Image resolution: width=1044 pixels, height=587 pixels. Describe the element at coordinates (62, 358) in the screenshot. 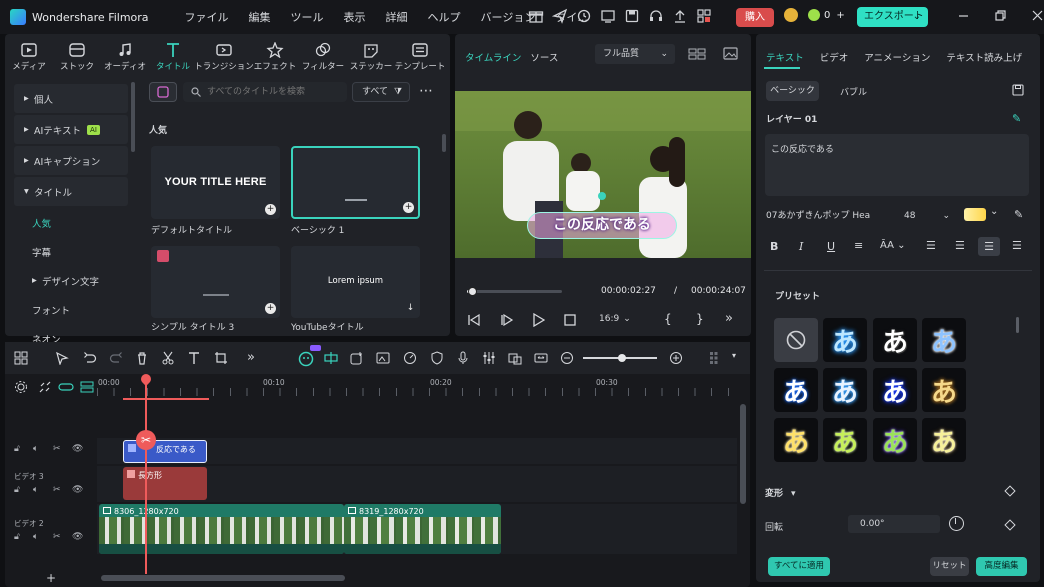

I see `select-tool-icon` at that location.